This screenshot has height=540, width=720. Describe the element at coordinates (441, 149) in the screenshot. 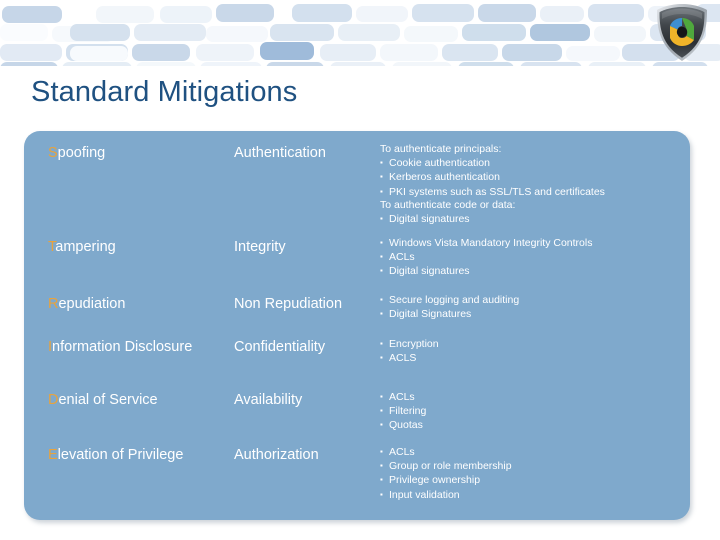

I see `mitigation-detail-heading: To authenticate principals:` at that location.